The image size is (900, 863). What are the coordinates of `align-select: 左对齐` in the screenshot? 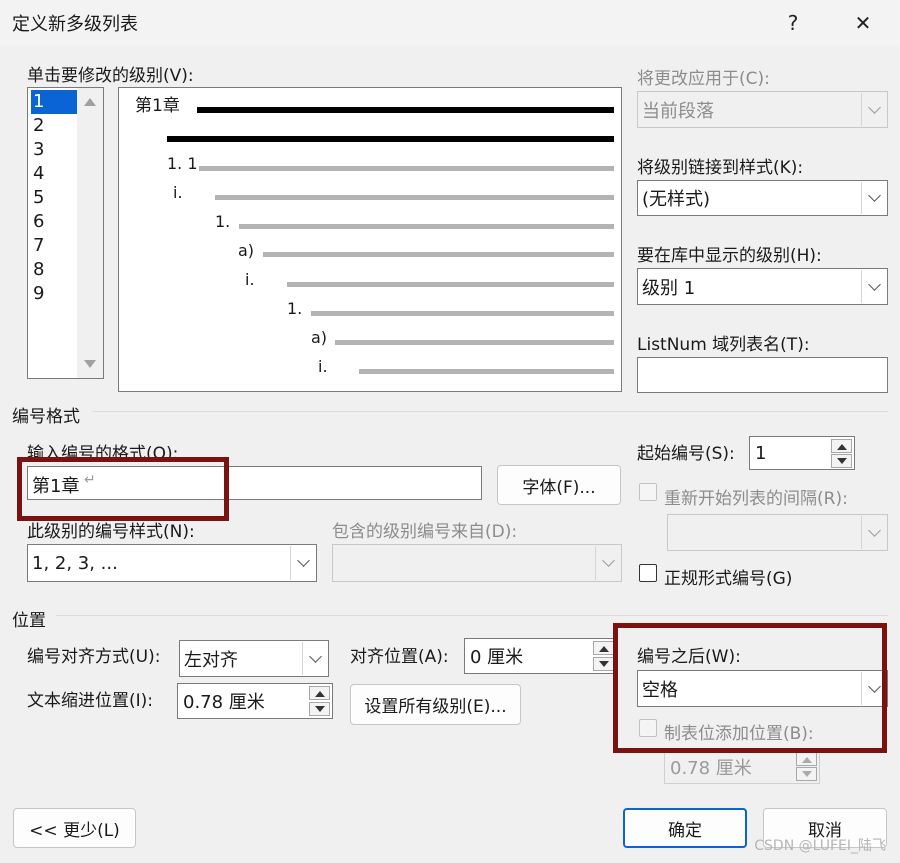 It's located at (254, 658).